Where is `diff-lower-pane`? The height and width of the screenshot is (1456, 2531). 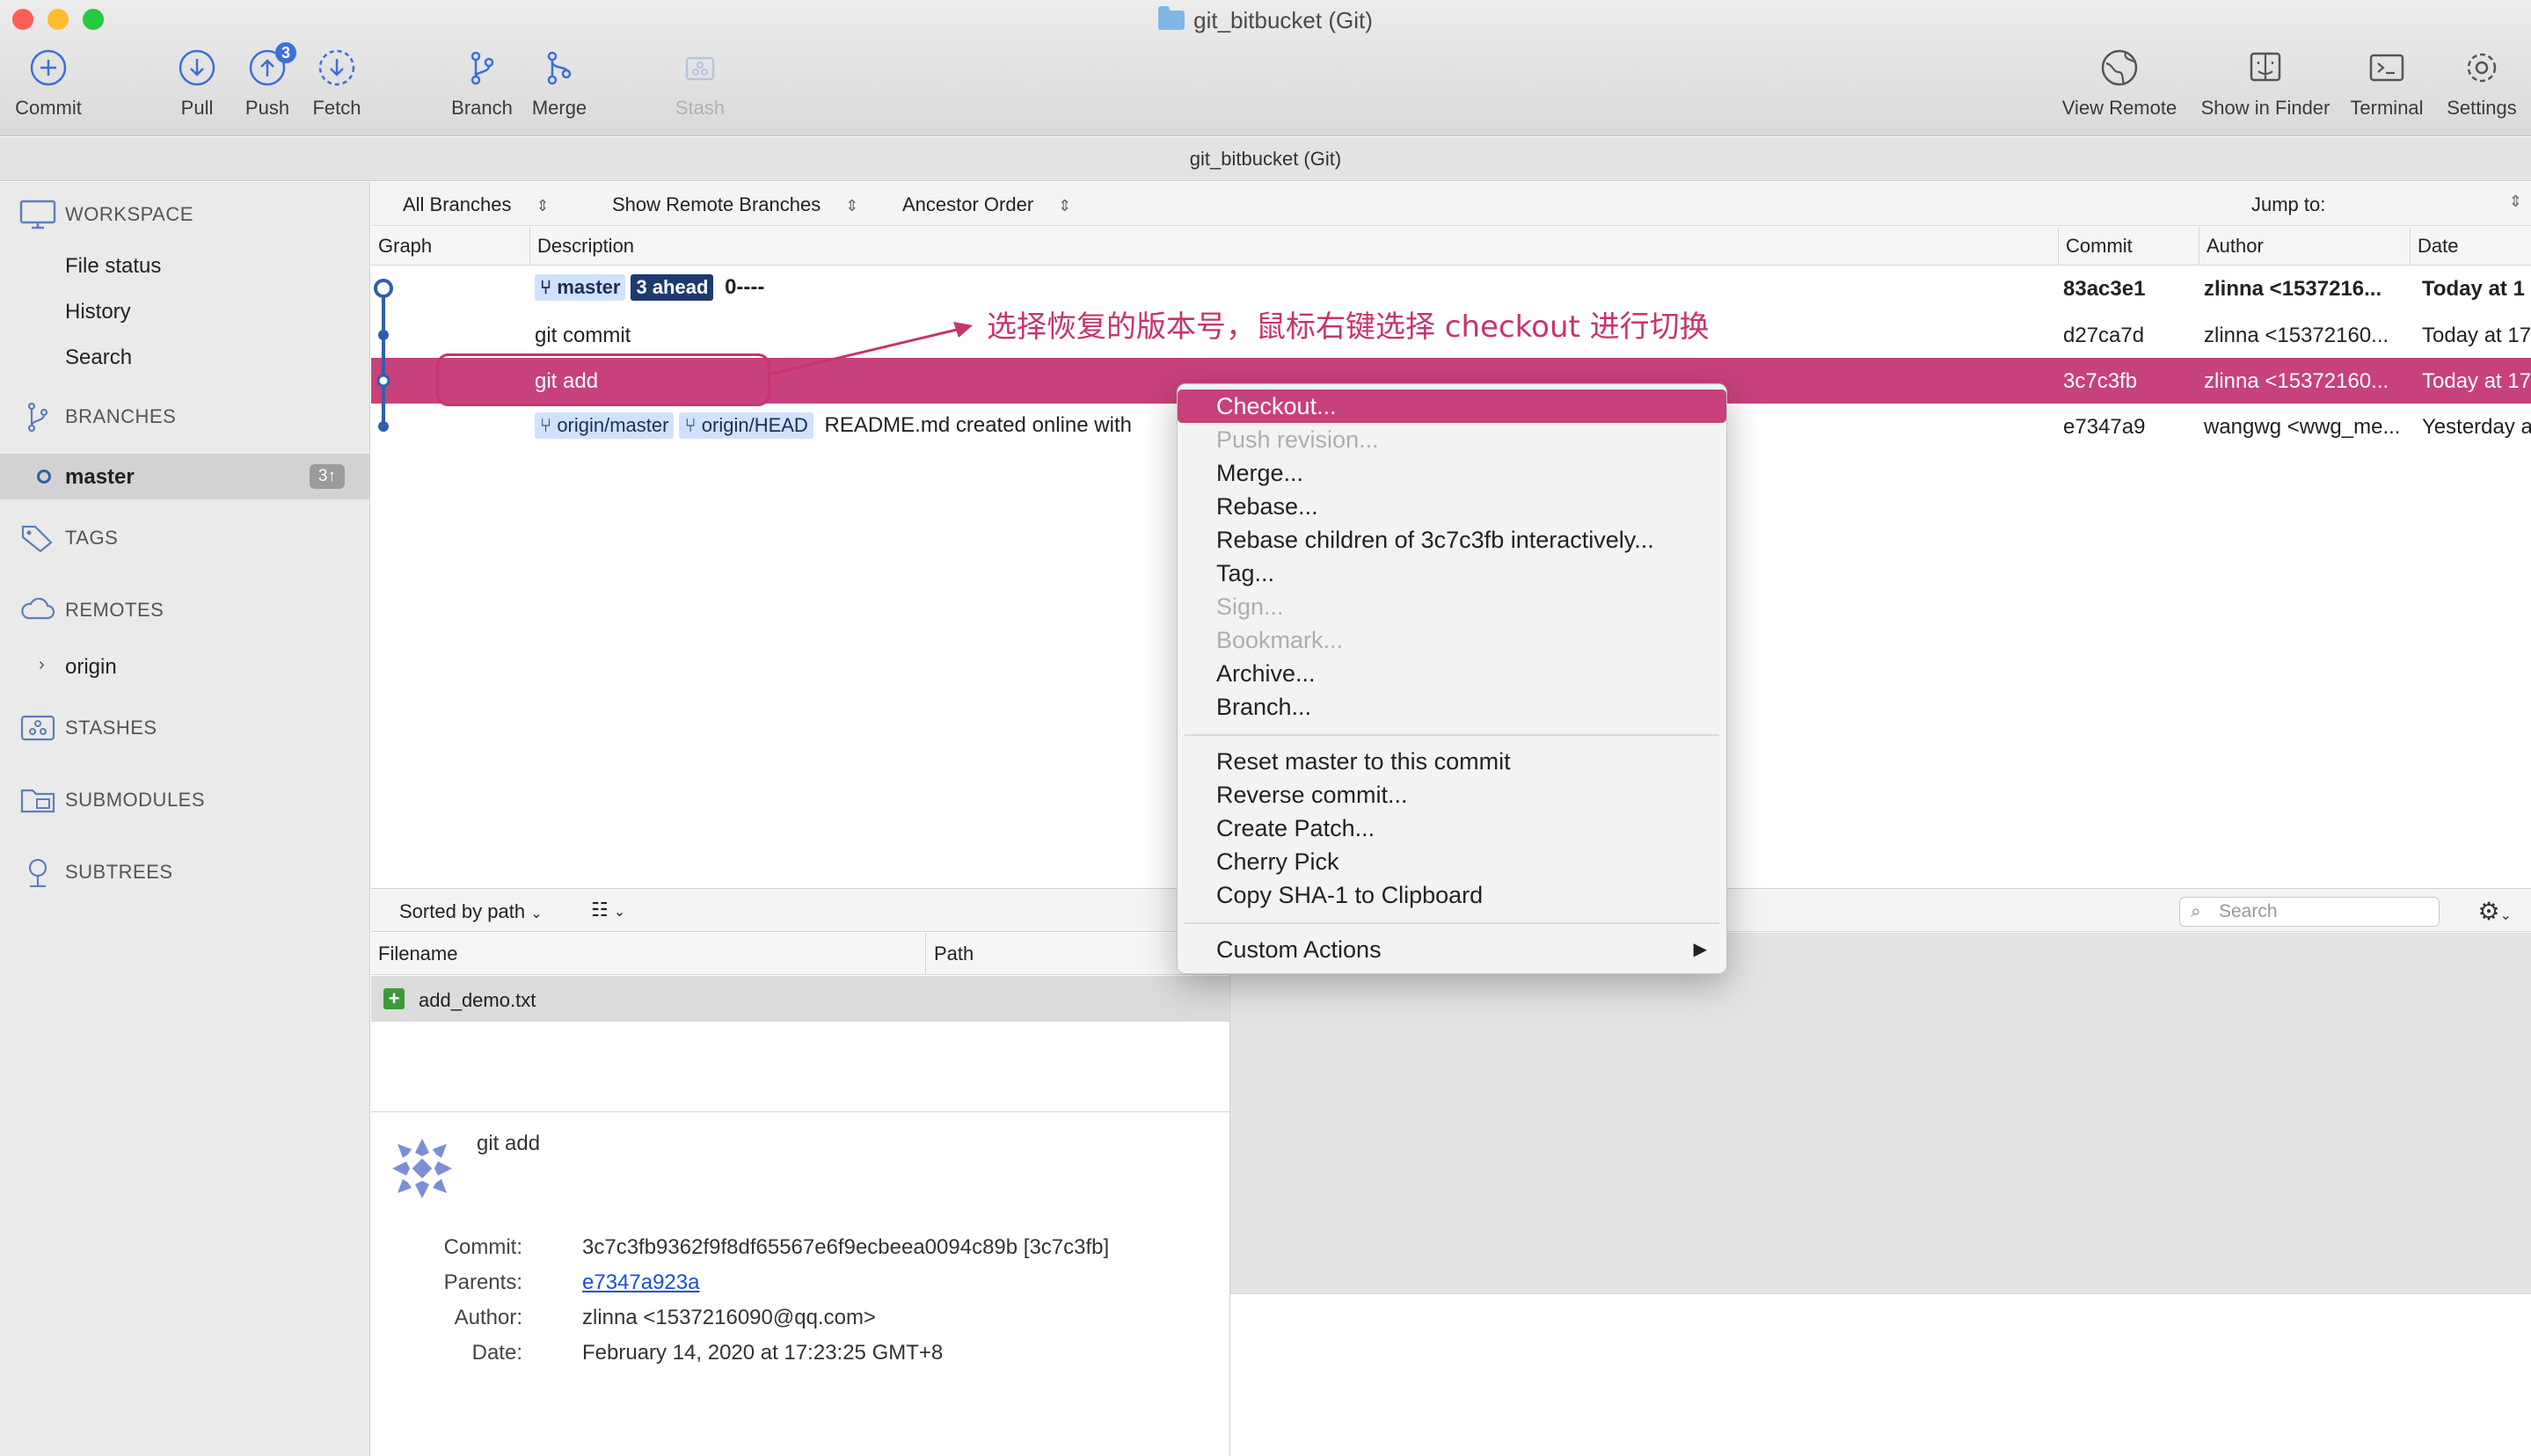
diff-lower-pane is located at coordinates (1880, 1374).